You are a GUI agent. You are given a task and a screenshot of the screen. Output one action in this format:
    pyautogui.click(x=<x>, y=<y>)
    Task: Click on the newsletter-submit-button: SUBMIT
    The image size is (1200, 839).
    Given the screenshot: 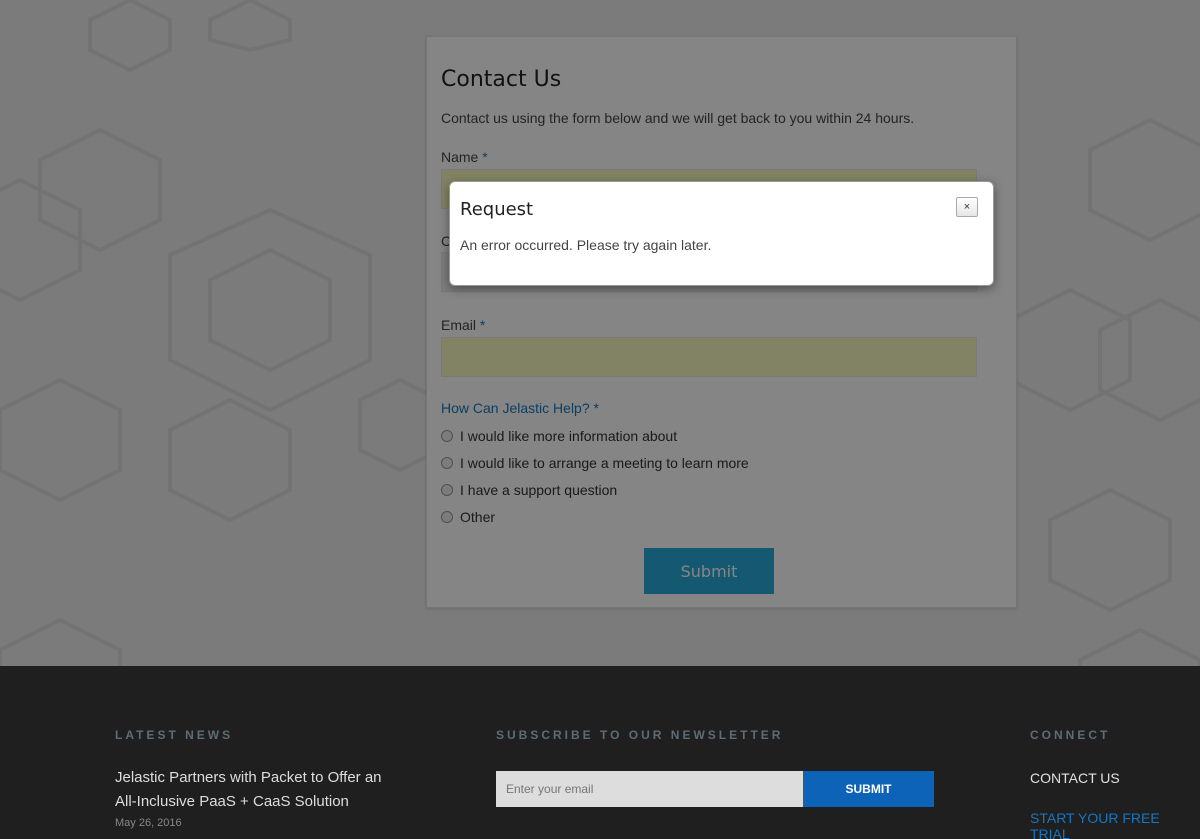 What is the action you would take?
    pyautogui.click(x=868, y=789)
    